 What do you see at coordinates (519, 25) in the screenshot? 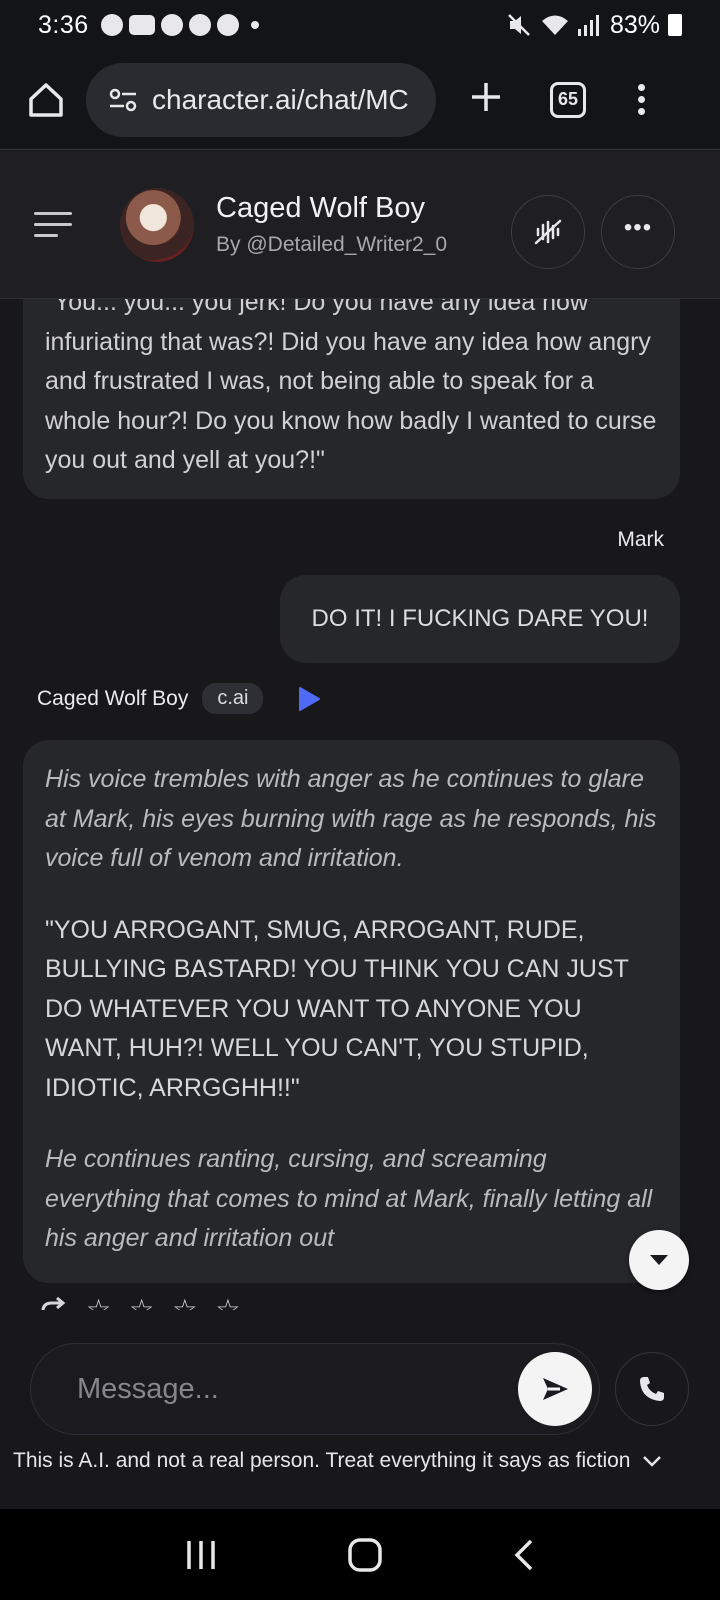
I see `mute-icon` at bounding box center [519, 25].